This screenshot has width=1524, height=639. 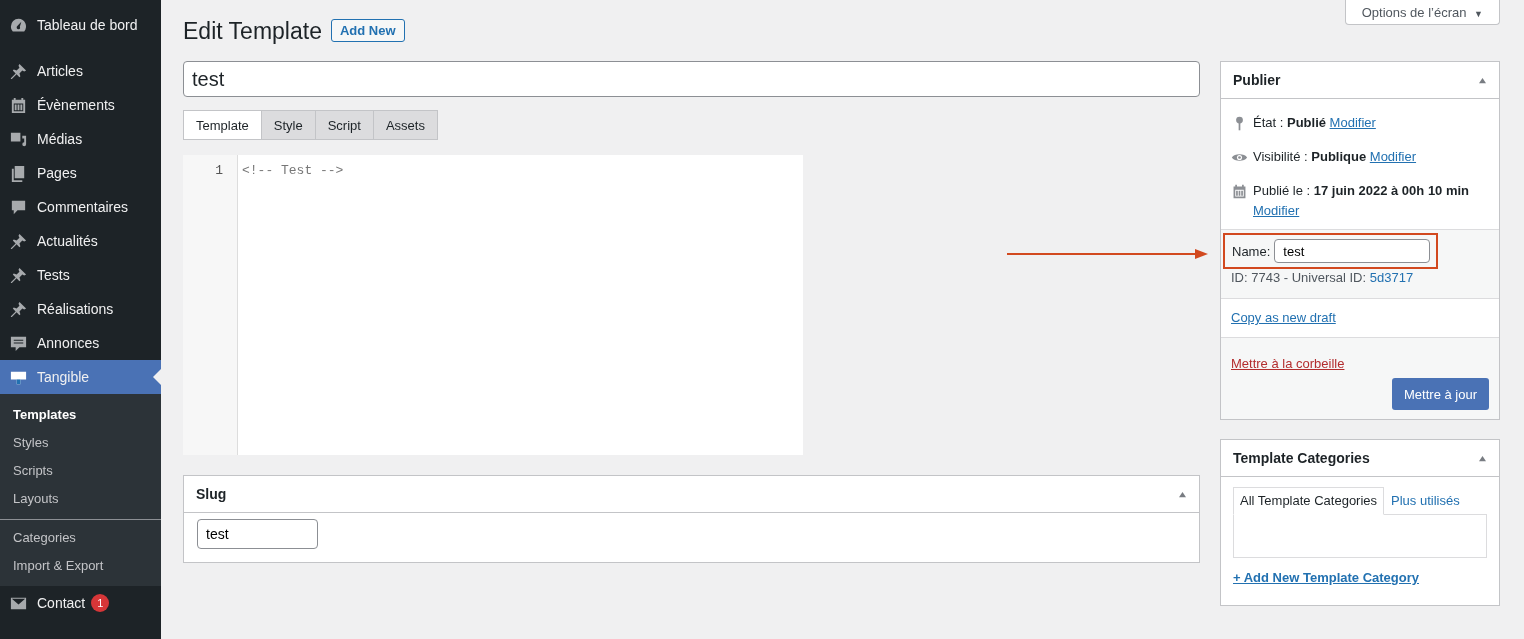 What do you see at coordinates (157, 377) in the screenshot?
I see `current-pointer-icon` at bounding box center [157, 377].